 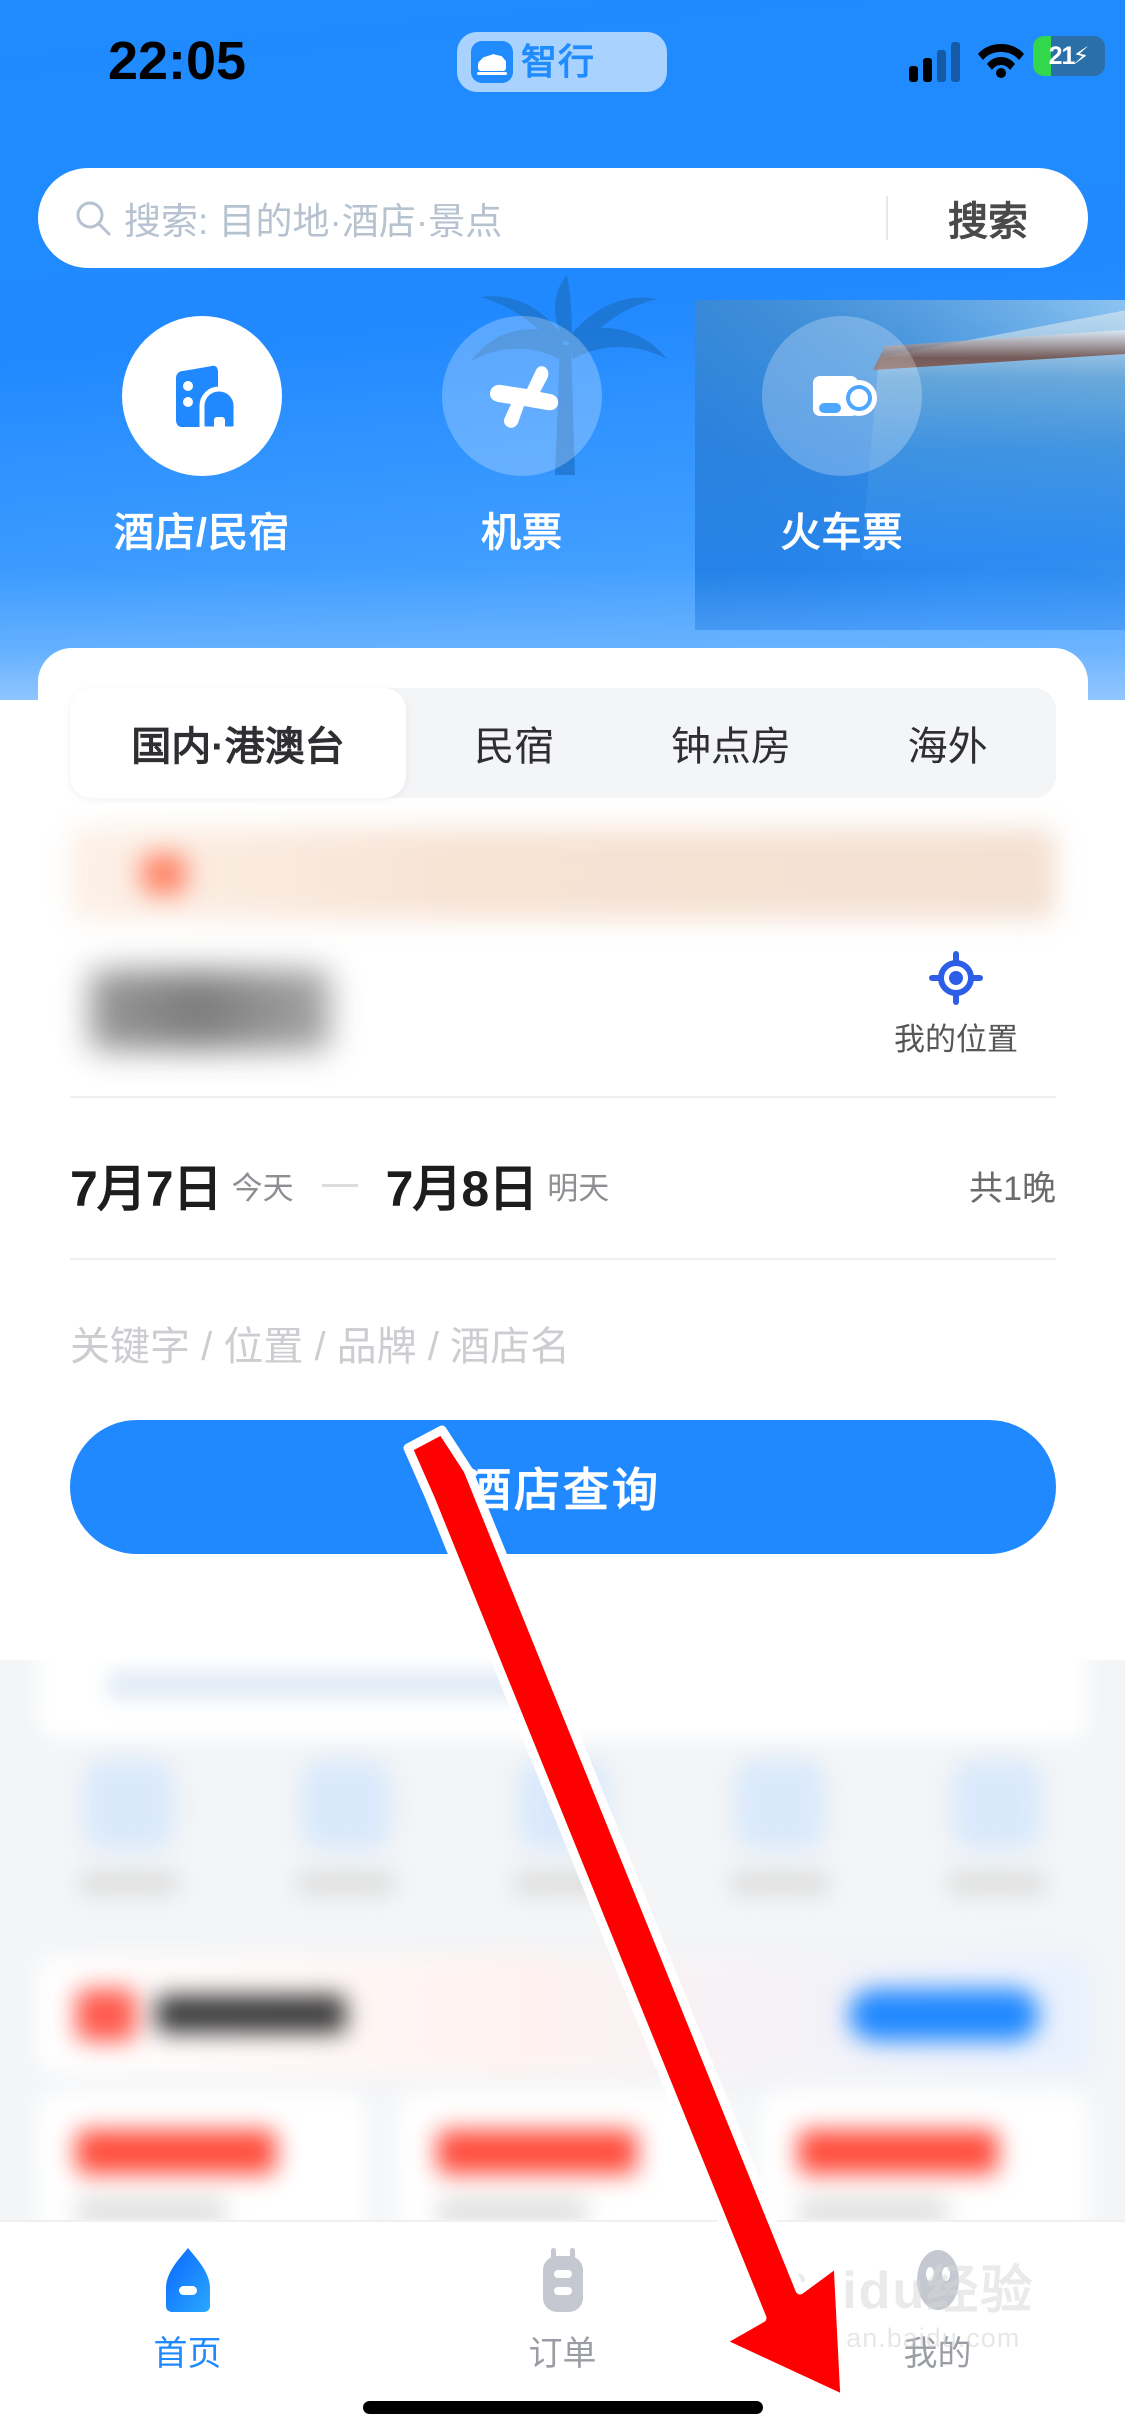 What do you see at coordinates (505, 218) in the screenshot?
I see `search-input-placeholder: 搜索: 目的地·酒店·景点` at bounding box center [505, 218].